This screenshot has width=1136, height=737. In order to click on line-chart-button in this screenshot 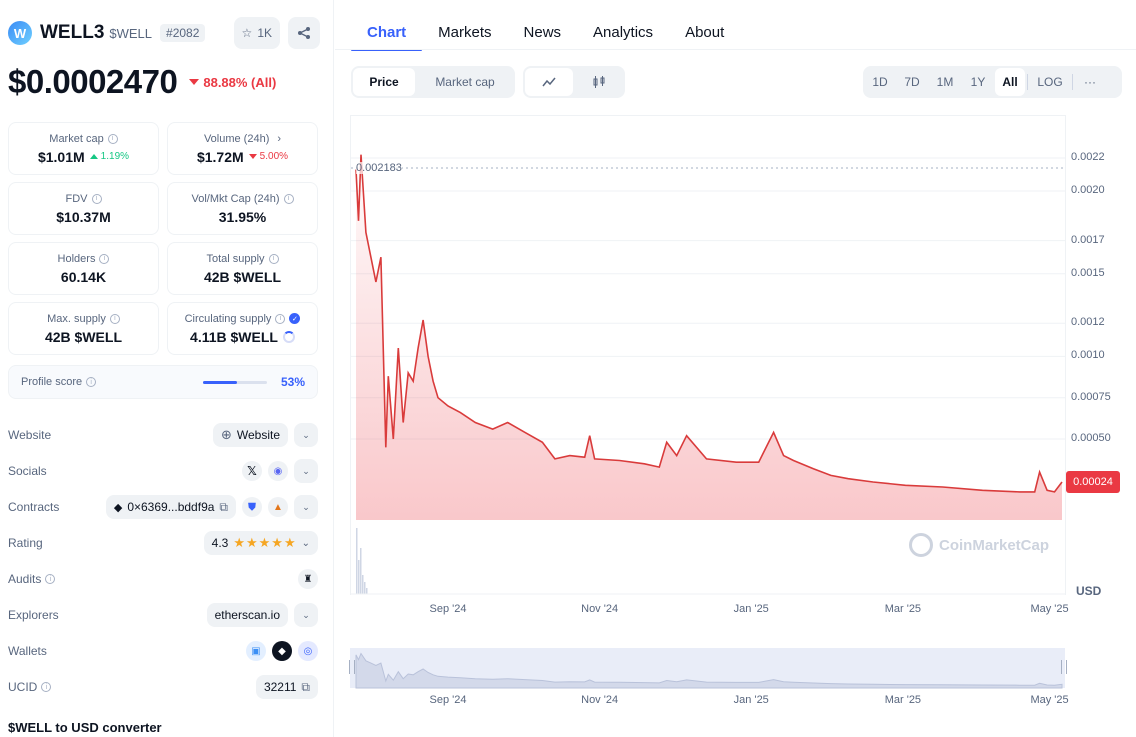, I will do `click(549, 82)`.